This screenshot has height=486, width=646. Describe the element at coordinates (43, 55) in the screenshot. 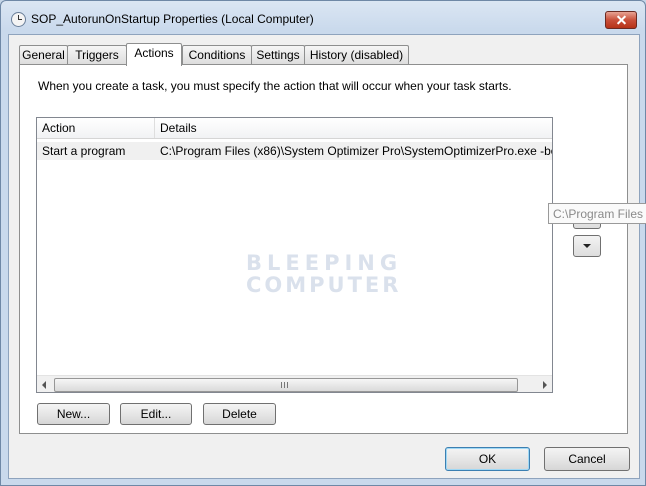

I see `tab-general: General` at that location.